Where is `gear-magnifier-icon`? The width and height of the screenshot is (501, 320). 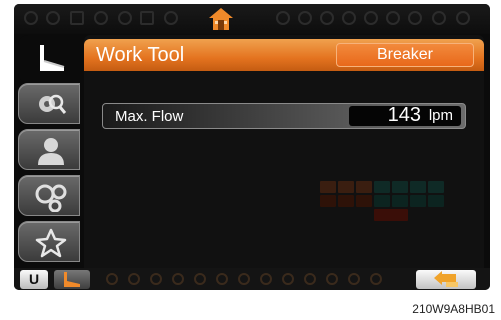 gear-magnifier-icon is located at coordinates (53, 104).